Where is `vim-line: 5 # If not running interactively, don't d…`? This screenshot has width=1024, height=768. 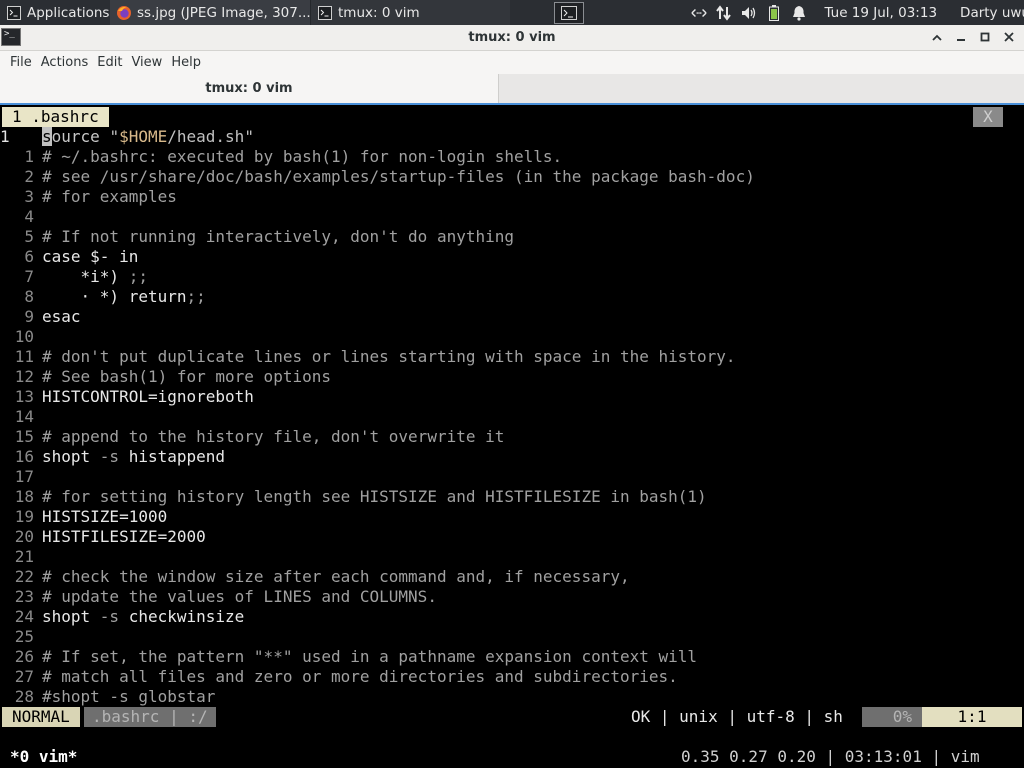 vim-line: 5 # If not running interactively, don't d… is located at coordinates (257, 237).